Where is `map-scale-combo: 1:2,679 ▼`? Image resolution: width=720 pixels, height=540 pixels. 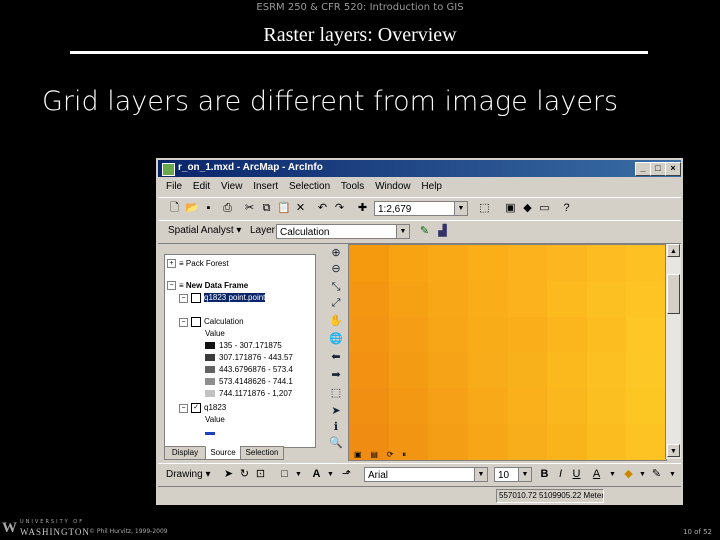
map-scale-combo: 1:2,679 ▼ is located at coordinates (421, 208).